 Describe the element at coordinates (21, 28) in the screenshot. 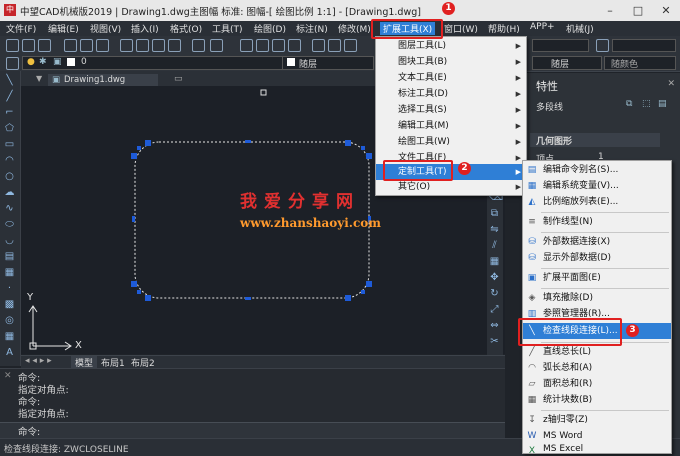

I see `menu-file: 文件(F)` at that location.